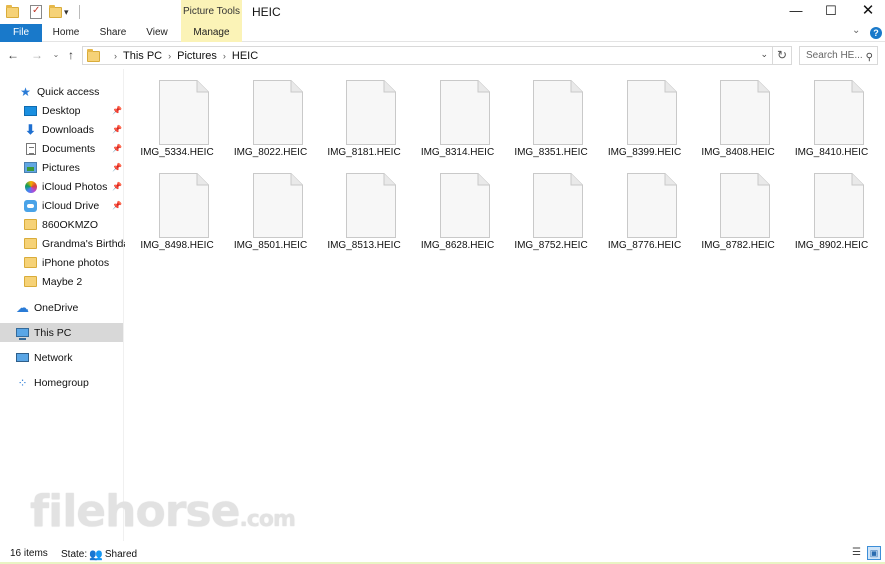  What do you see at coordinates (867, 11) in the screenshot?
I see `close-button: ✕` at bounding box center [867, 11].